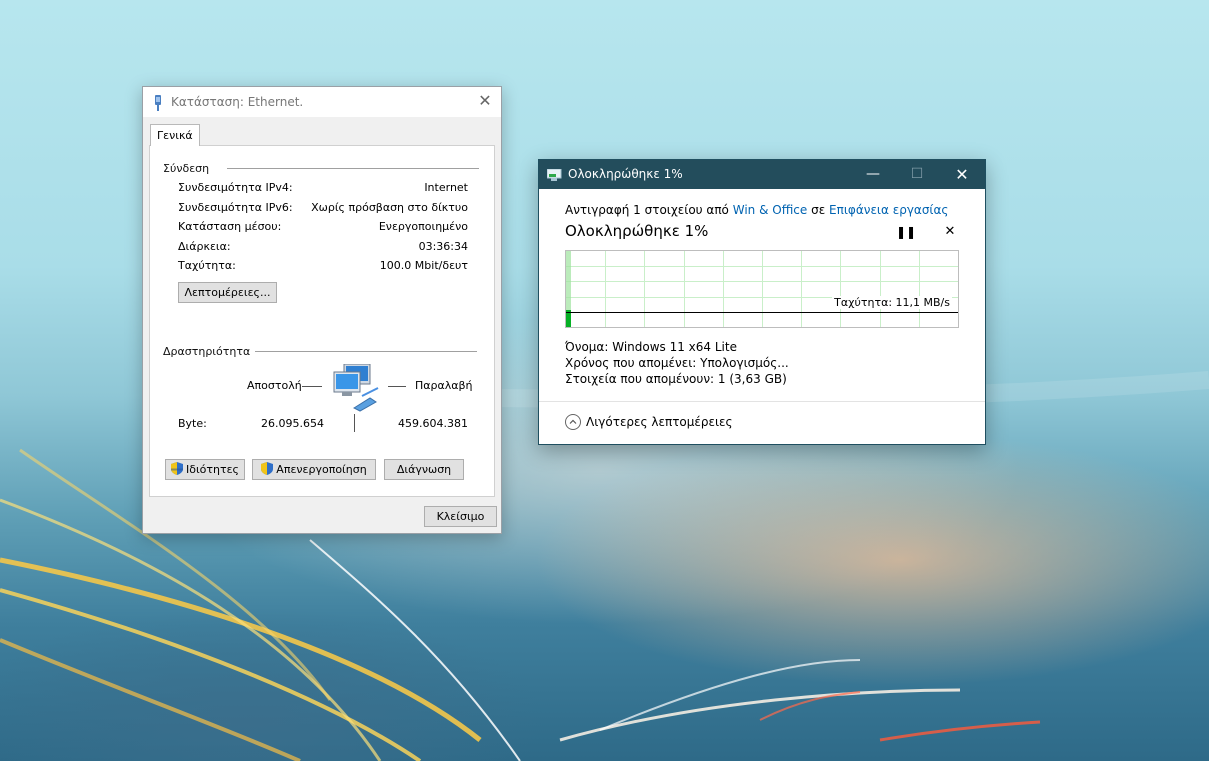 The image size is (1209, 761). I want to click on speed-value: 100.0 Mbit/δευτ, so click(423, 265).